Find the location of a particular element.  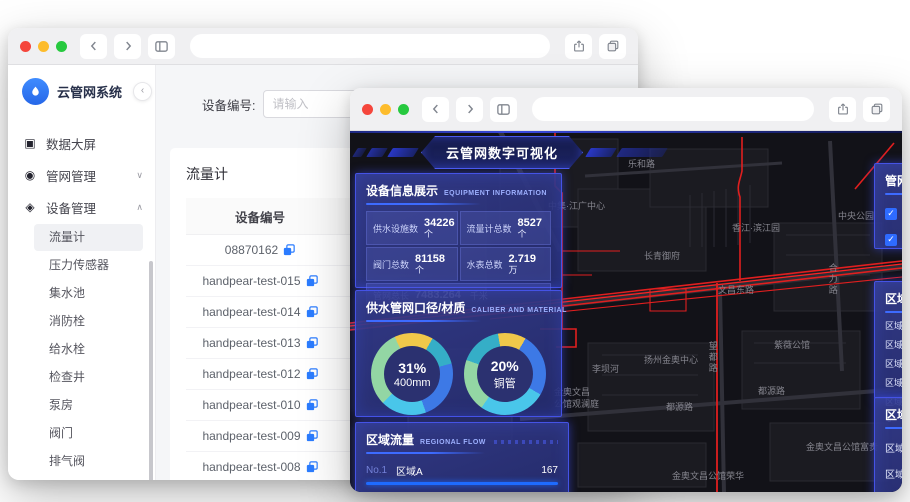

panel-subtitle: CALIBER AND MATERIAL is located at coordinates (519, 310).